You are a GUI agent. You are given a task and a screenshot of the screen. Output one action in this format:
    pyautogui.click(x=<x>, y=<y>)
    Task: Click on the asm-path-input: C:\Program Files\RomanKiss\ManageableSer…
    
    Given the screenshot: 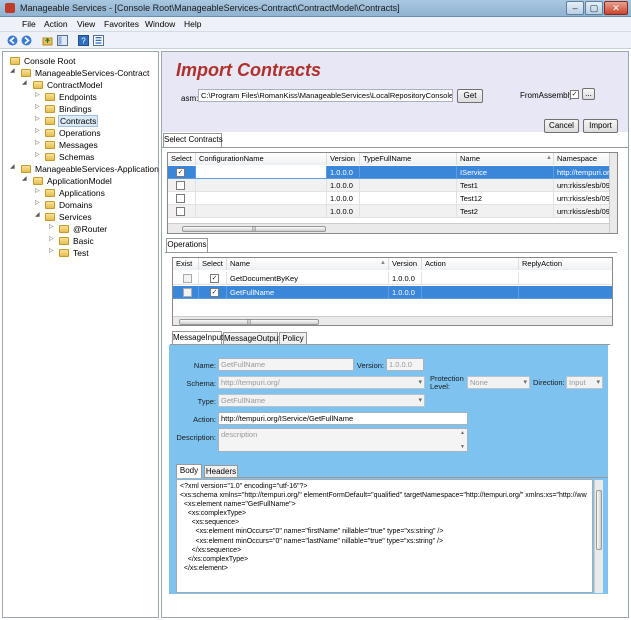 What is the action you would take?
    pyautogui.click(x=325, y=95)
    